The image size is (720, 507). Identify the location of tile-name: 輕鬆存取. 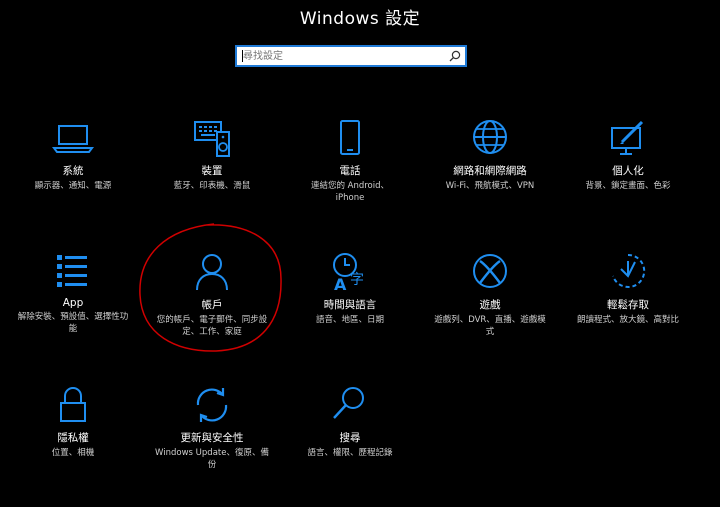
(628, 305).